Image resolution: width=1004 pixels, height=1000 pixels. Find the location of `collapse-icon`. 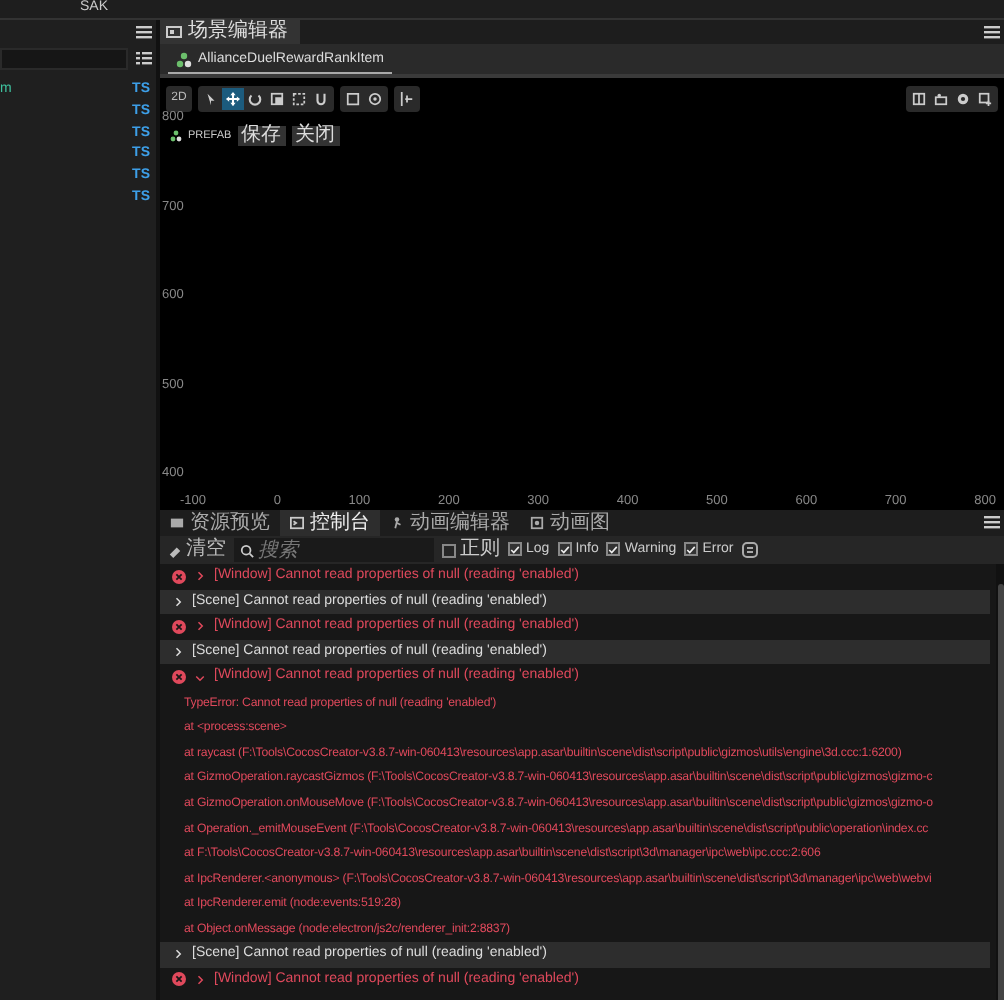

collapse-icon is located at coordinates (749, 550).